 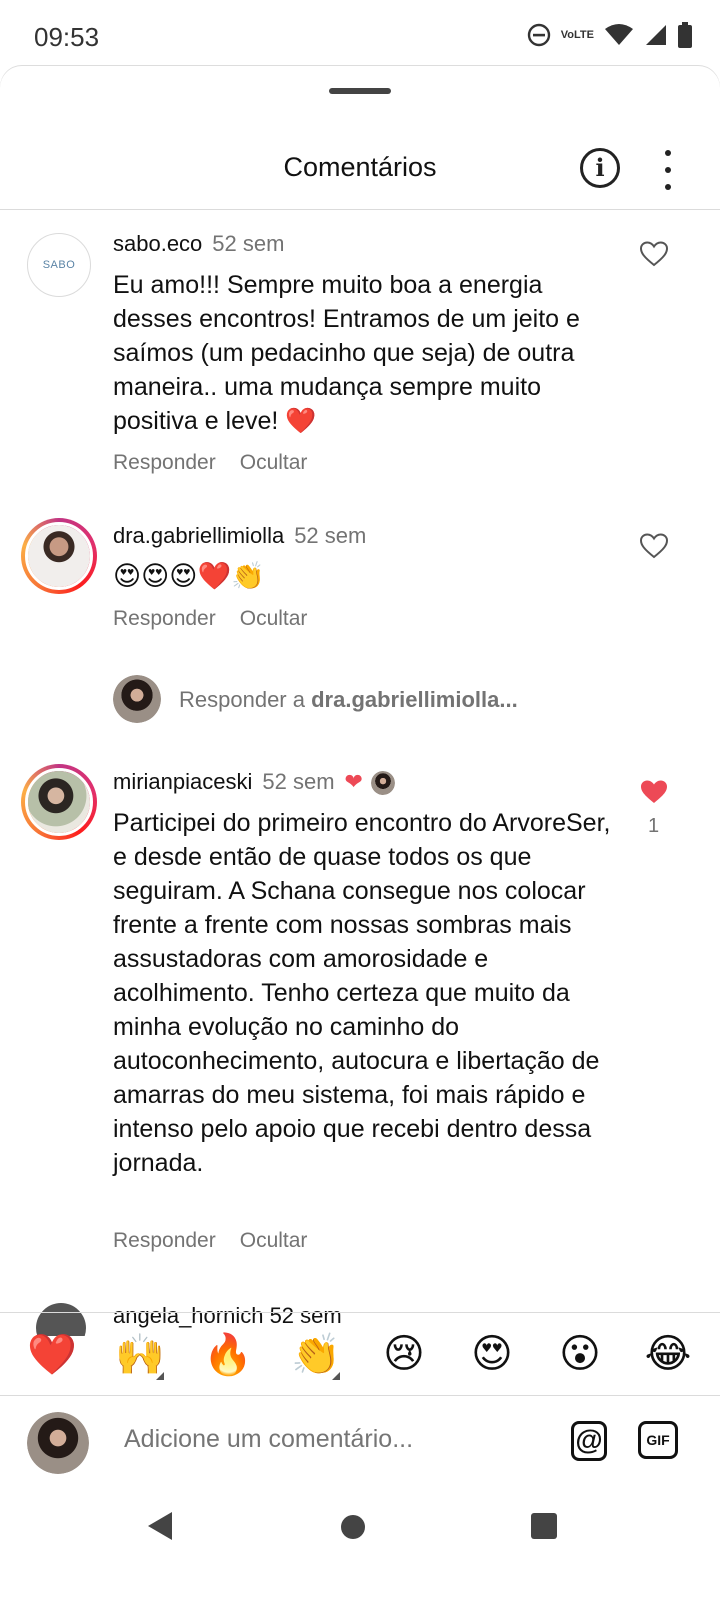 What do you see at coordinates (360, 86) in the screenshot?
I see `bottom-sheet` at bounding box center [360, 86].